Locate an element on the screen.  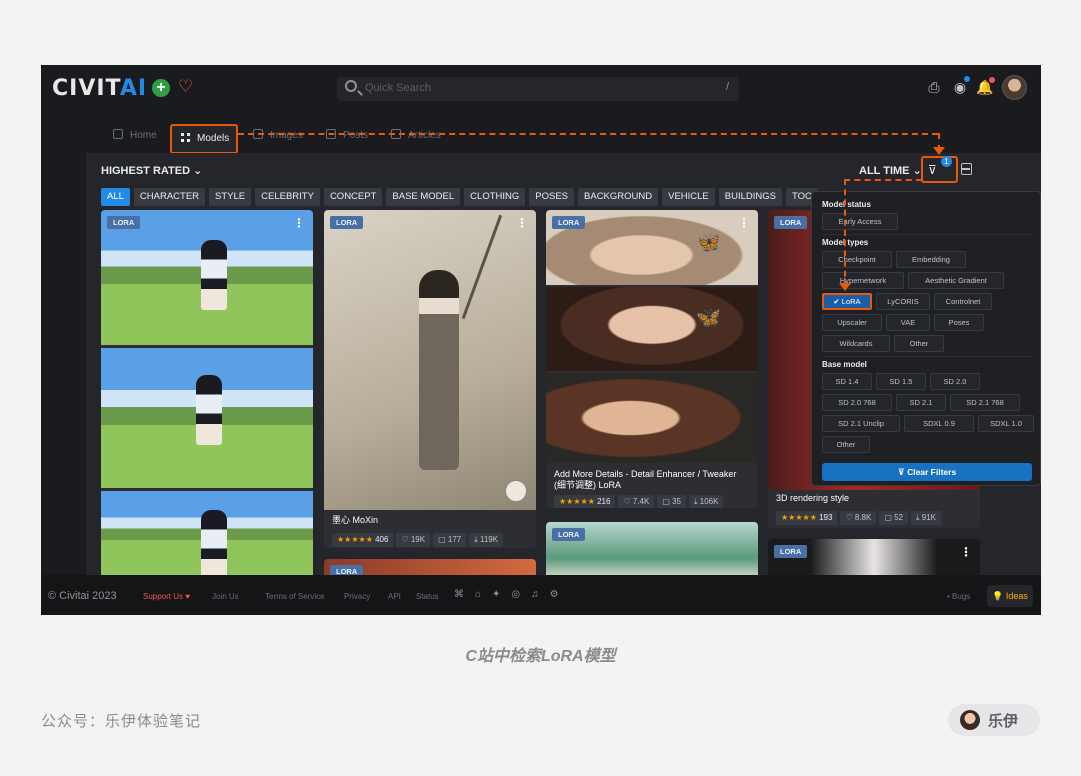
footer-status: Status is located at coordinates (427, 596).